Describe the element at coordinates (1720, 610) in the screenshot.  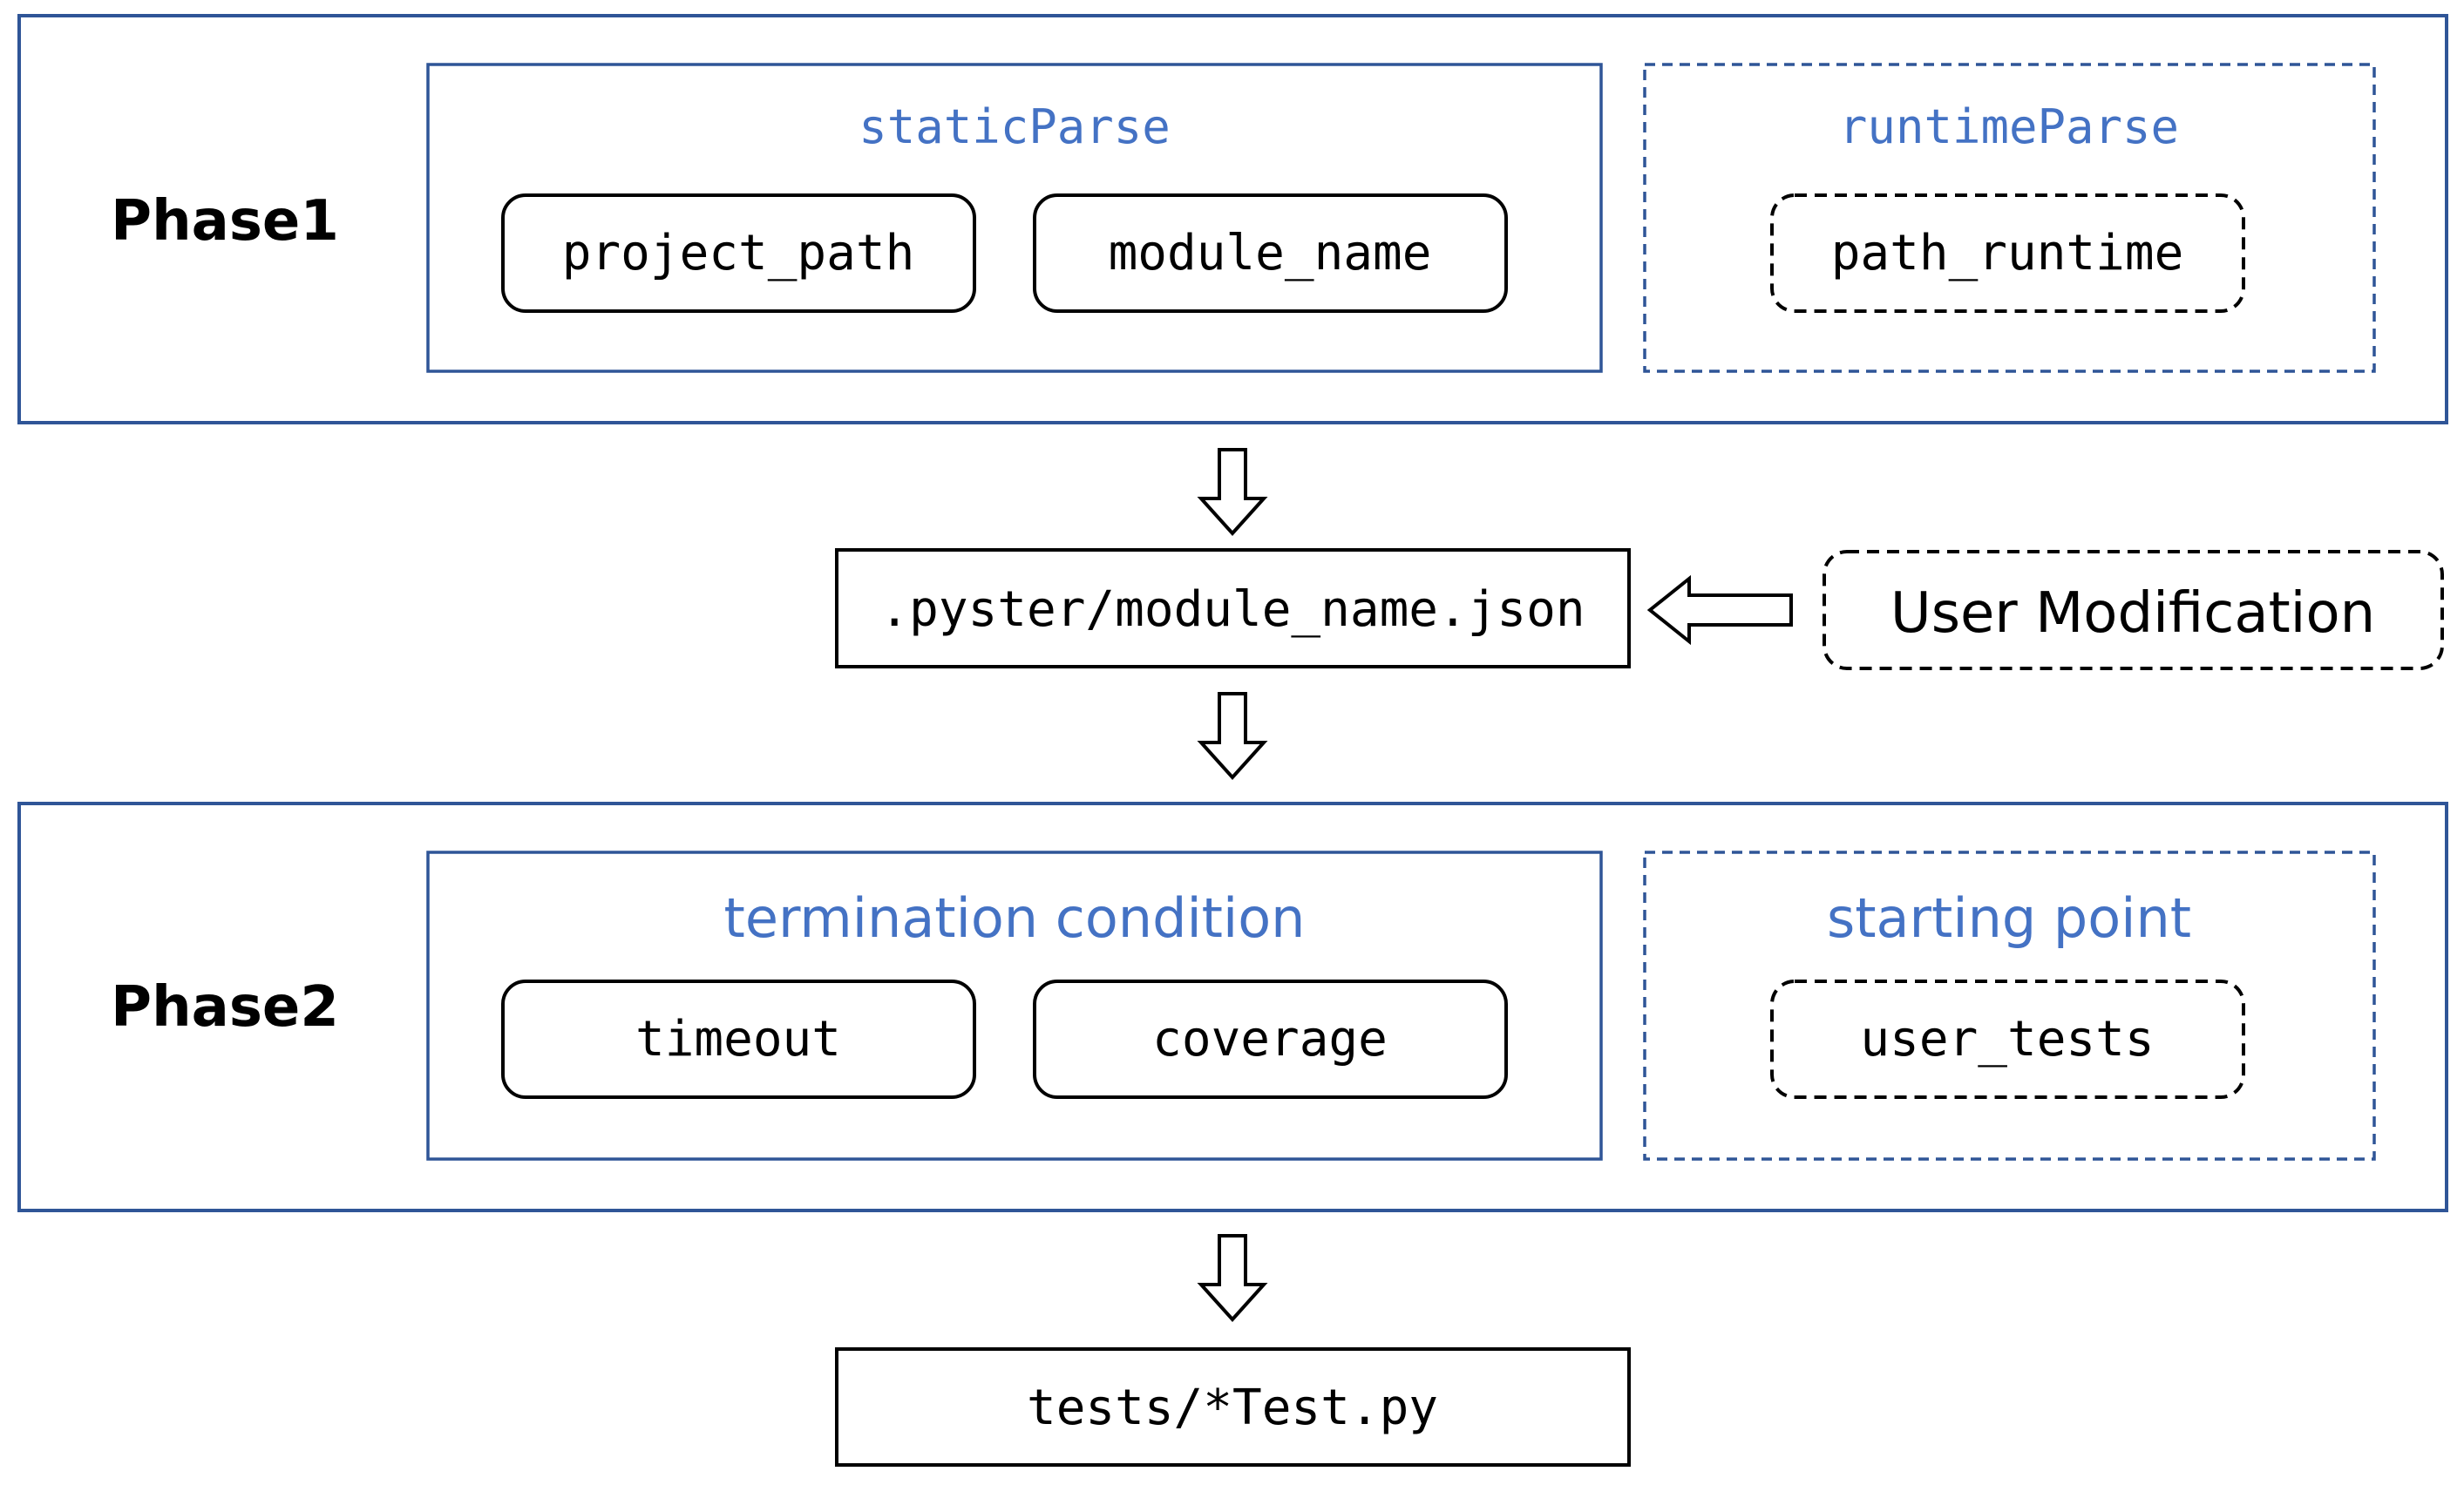
I see `arrow-left-icon` at that location.